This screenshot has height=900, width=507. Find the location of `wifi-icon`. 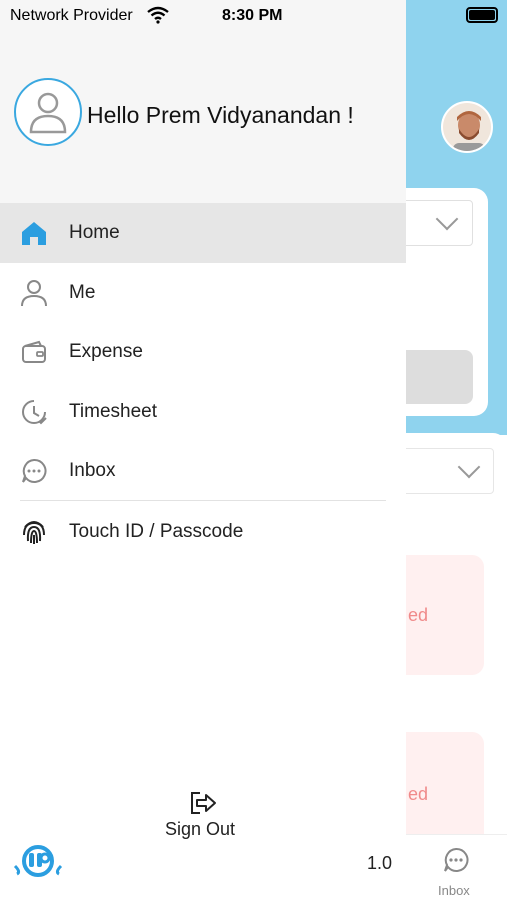

wifi-icon is located at coordinates (158, 15).